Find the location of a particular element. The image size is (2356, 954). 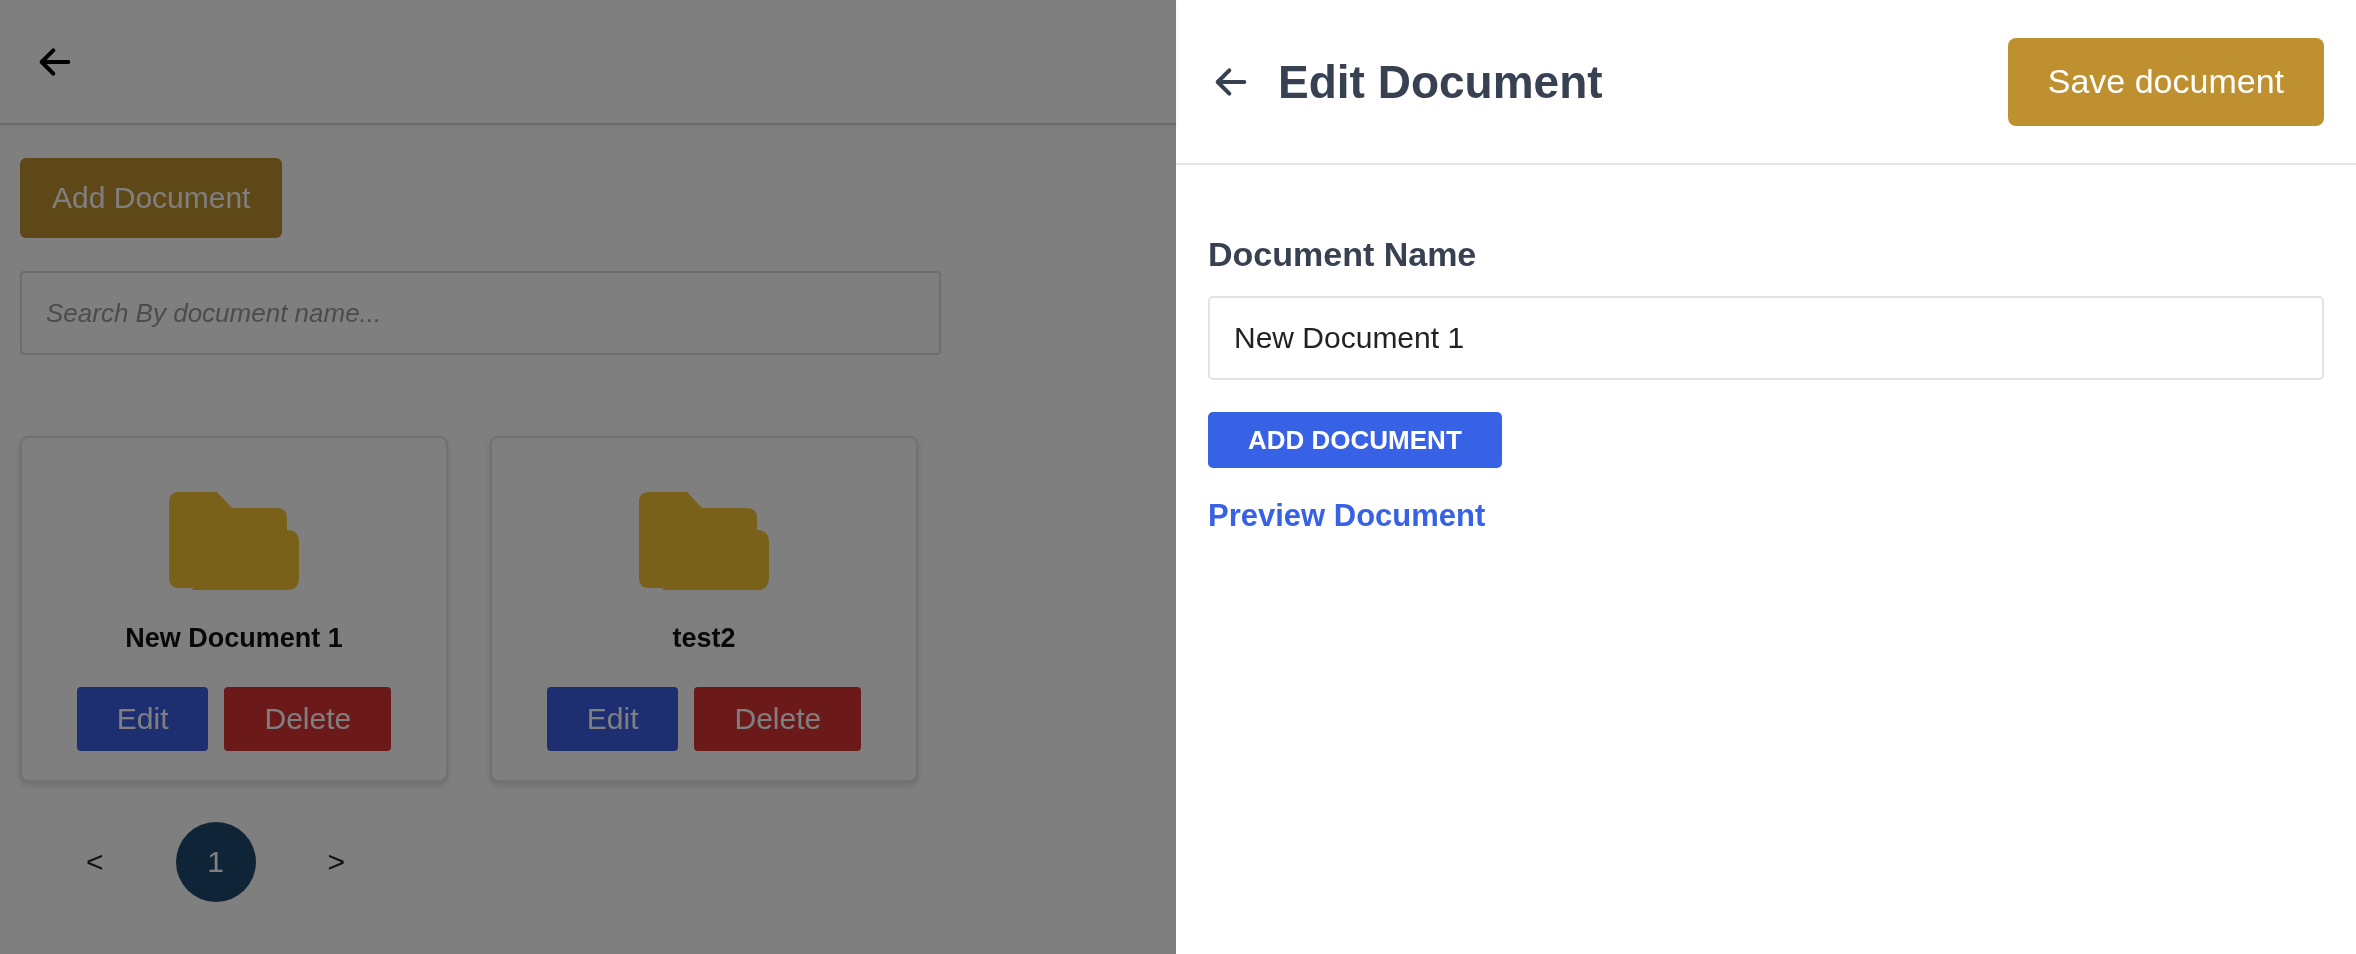

field-label: Document Name is located at coordinates (1342, 254).